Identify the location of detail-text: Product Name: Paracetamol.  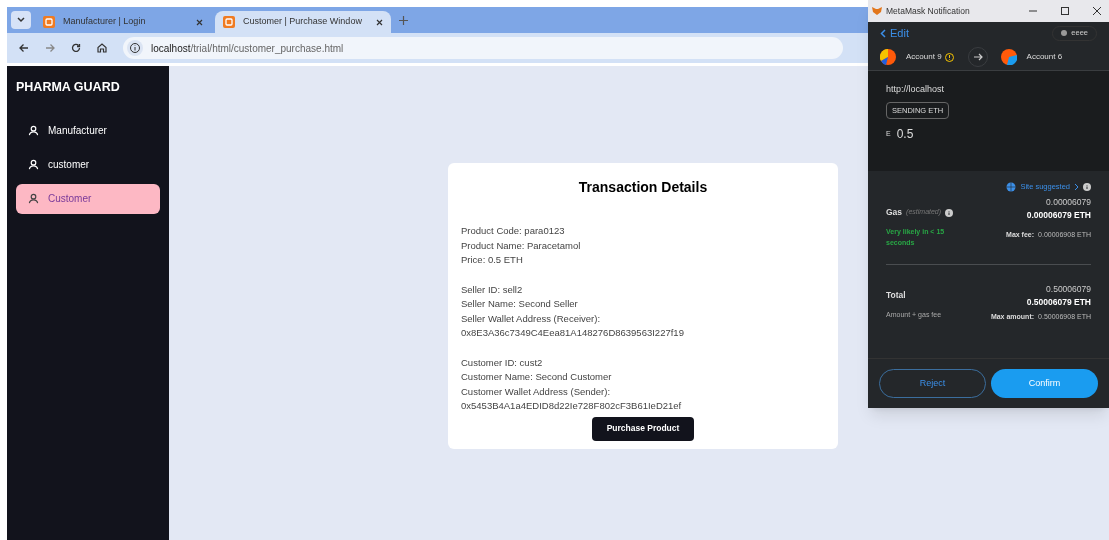
(521, 245).